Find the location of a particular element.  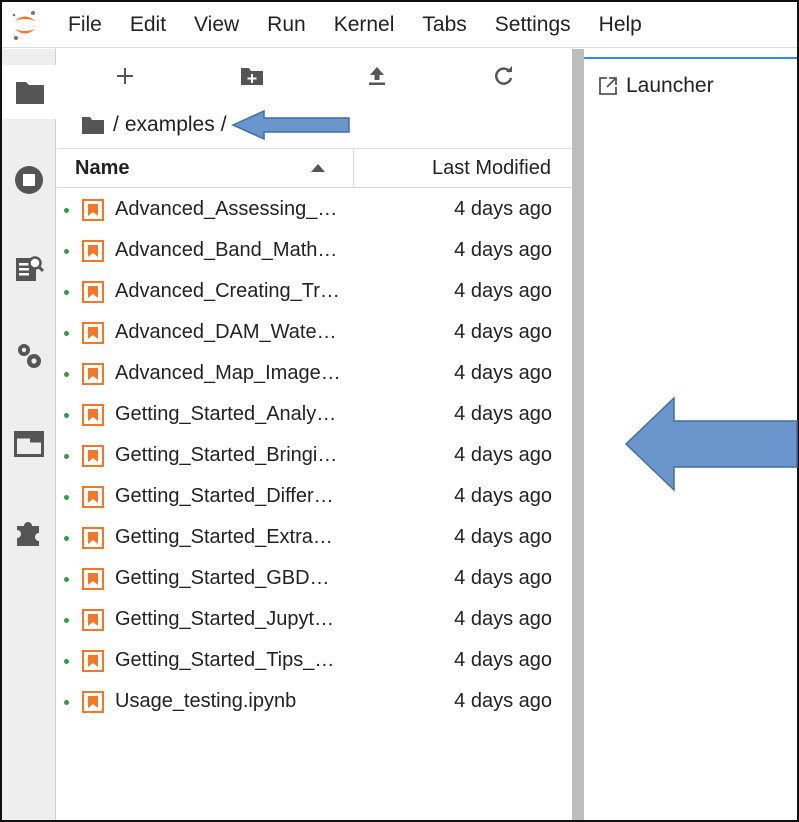

name-column-label: Name is located at coordinates (102, 167).